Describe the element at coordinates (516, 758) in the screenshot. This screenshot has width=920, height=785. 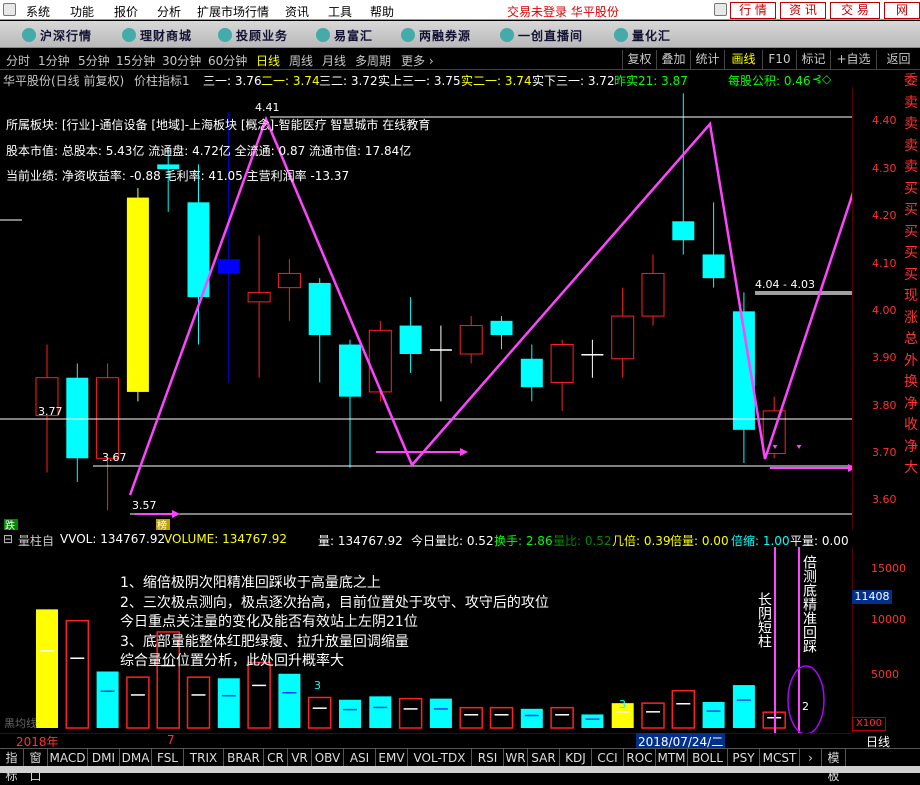
I see `indicator-tab-15: WR` at that location.